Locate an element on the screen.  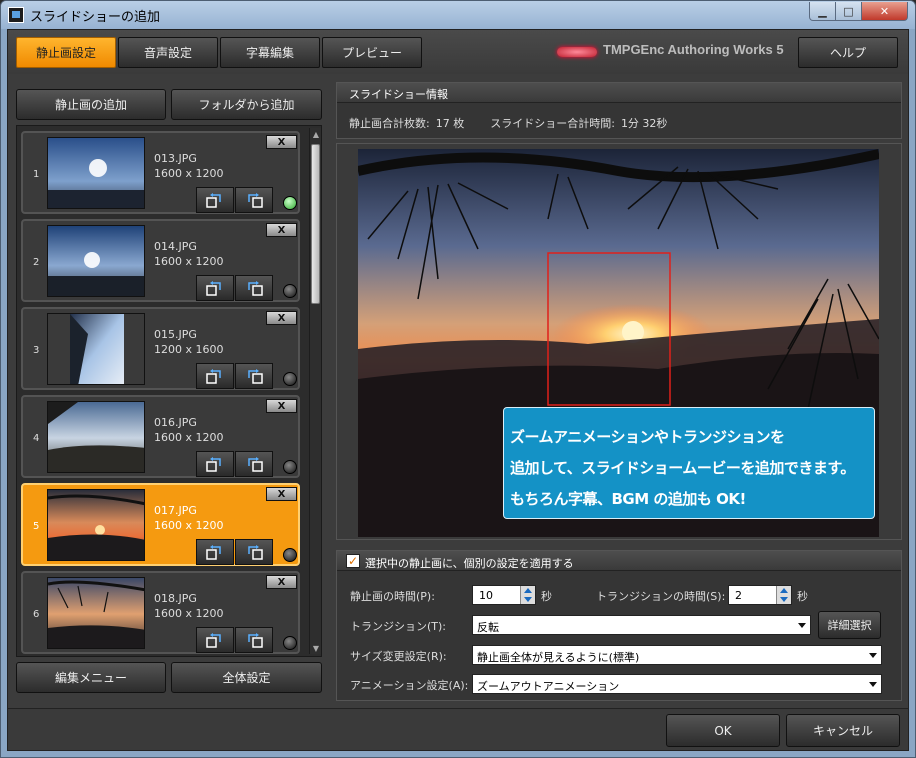
list-item: 3 015.JPG 1200 x 1600 X is located at coordinates (160, 348).